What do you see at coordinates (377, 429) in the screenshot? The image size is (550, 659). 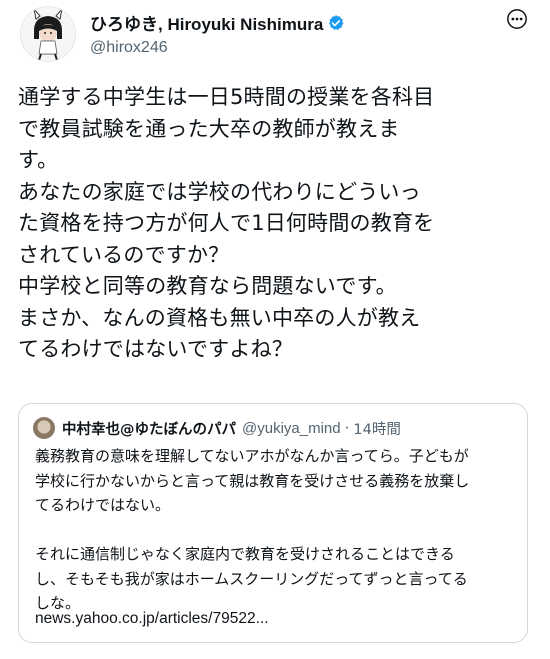 I see `quoted-timestamp: 14時間` at bounding box center [377, 429].